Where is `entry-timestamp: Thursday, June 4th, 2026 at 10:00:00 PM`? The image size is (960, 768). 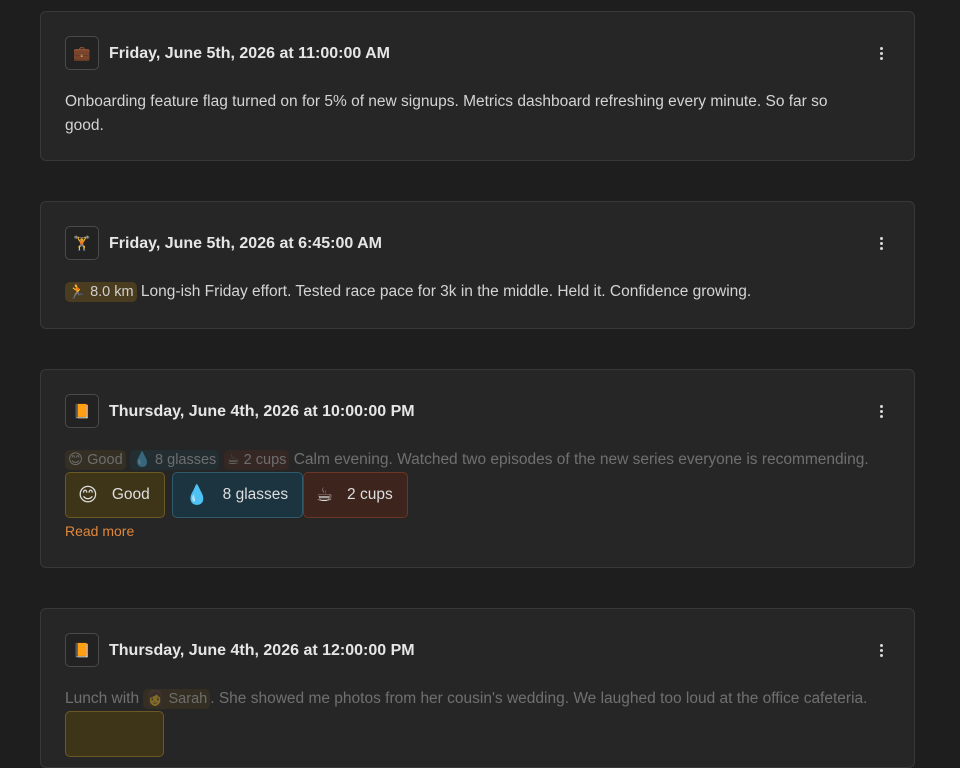 entry-timestamp: Thursday, June 4th, 2026 at 10:00:00 PM is located at coordinates (262, 411).